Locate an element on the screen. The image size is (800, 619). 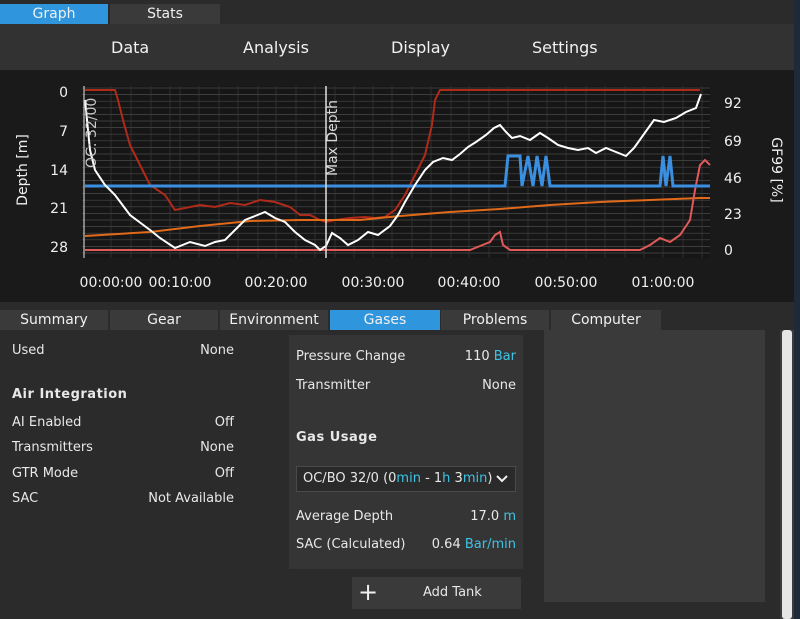
ai-enabled-label: AI Enabled is located at coordinates (47, 422).